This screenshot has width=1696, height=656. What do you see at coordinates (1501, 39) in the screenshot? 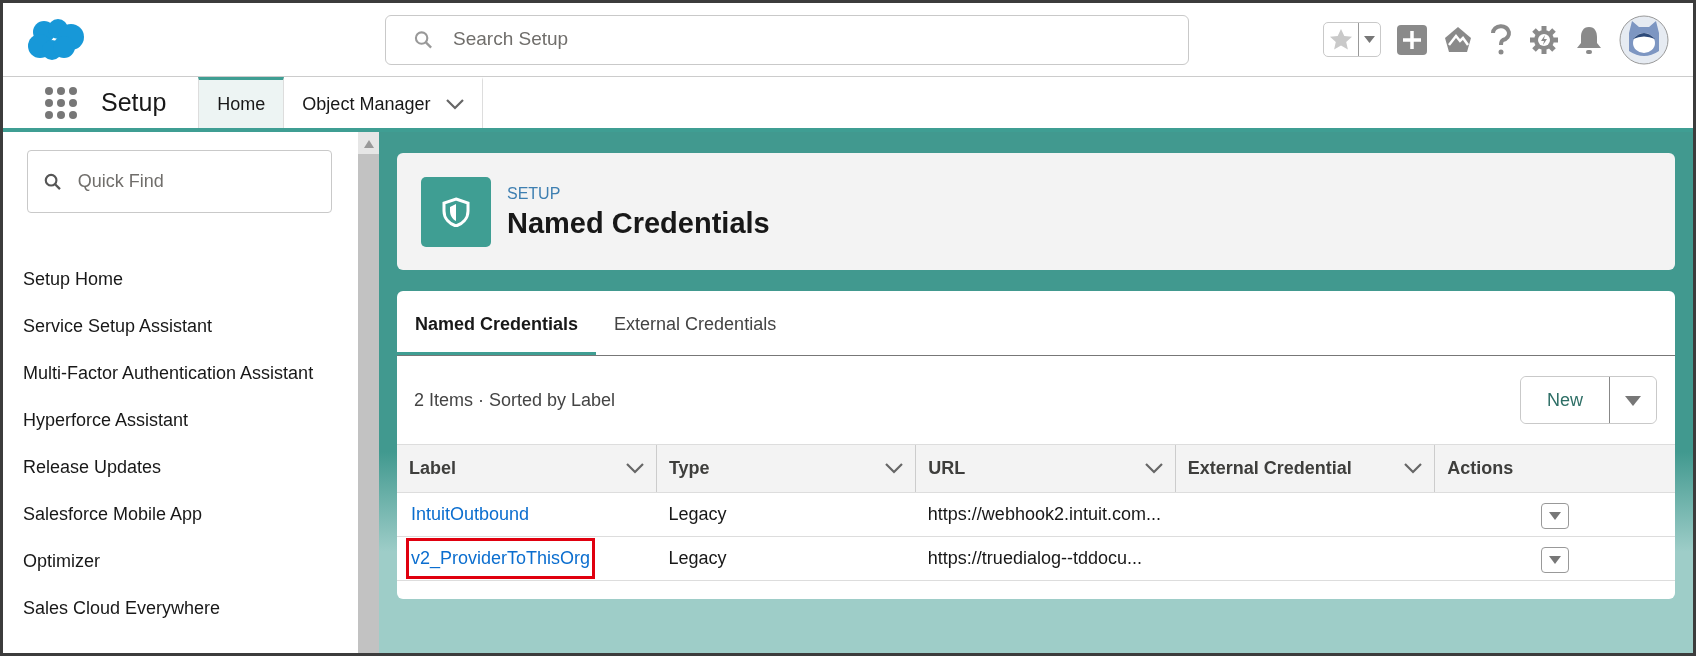
I see `help-icon` at bounding box center [1501, 39].